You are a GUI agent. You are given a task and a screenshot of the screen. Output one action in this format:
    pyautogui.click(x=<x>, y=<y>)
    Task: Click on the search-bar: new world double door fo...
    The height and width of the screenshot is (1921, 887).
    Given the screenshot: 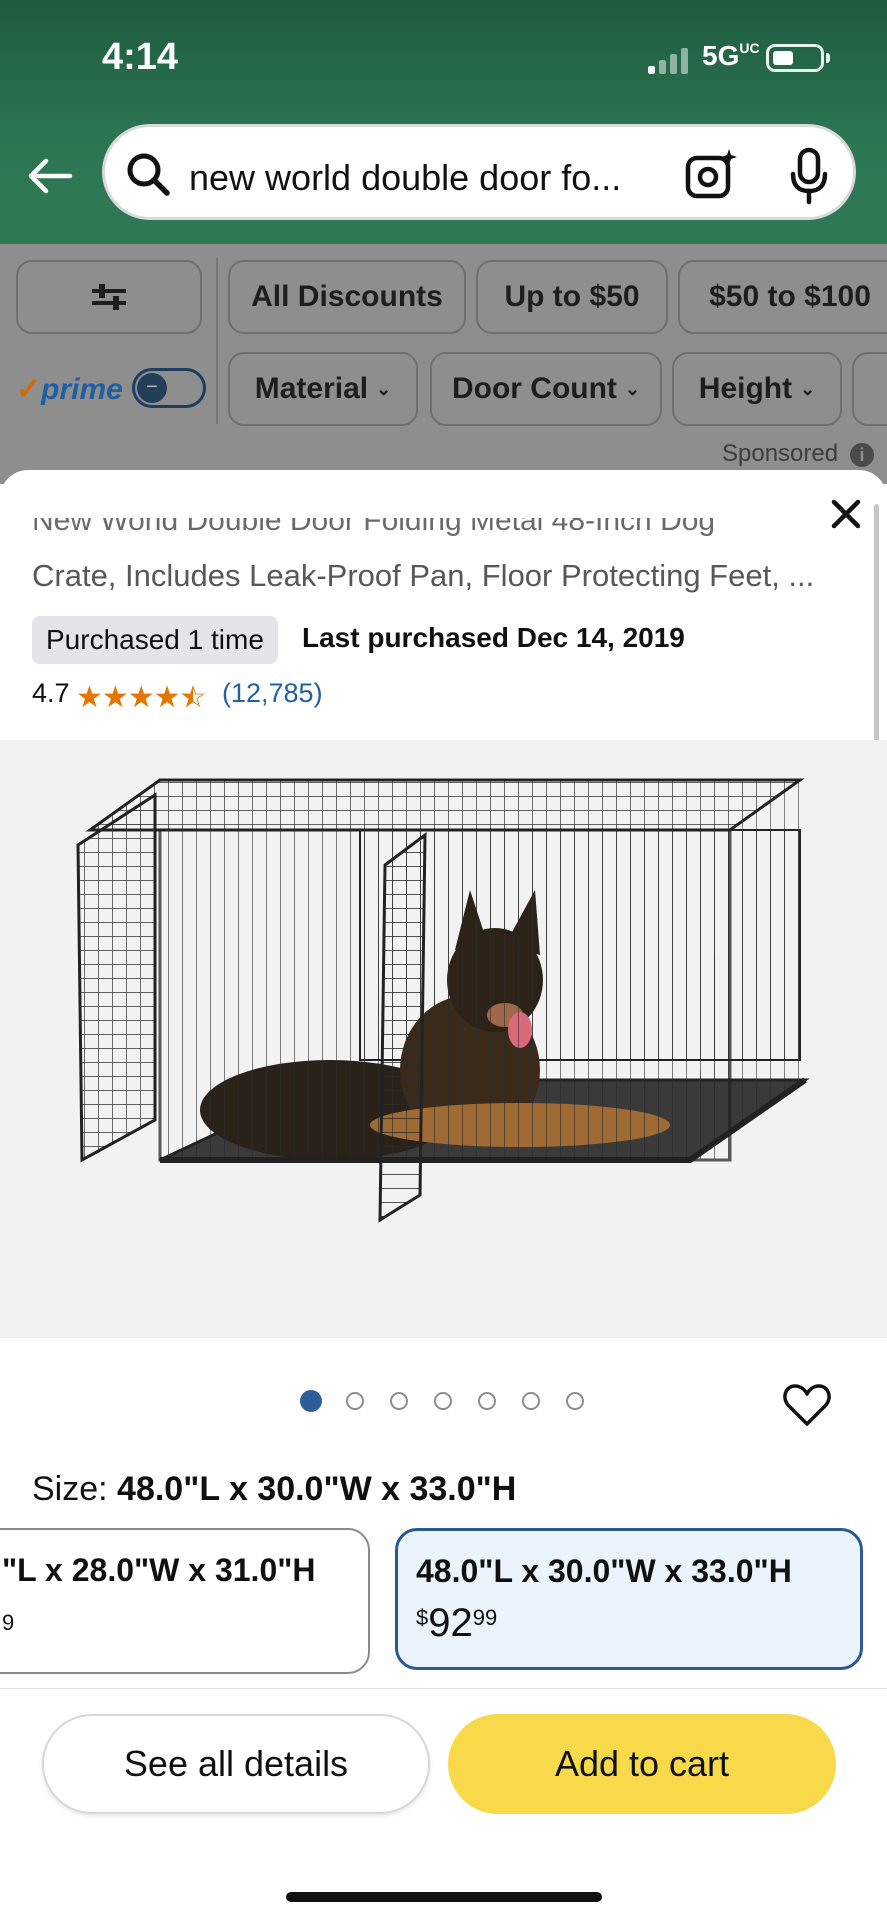 What is the action you would take?
    pyautogui.click(x=479, y=172)
    